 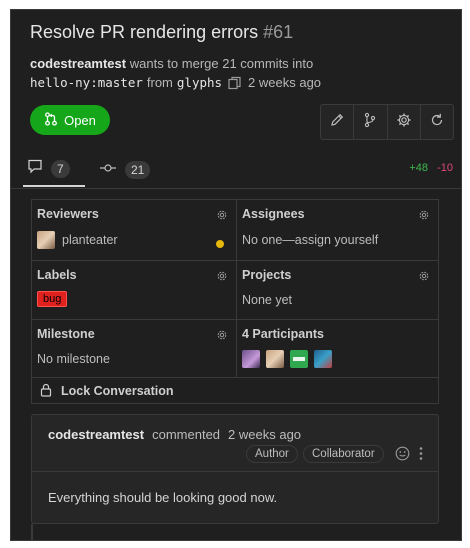 I want to click on projects-gear-icon, so click(x=424, y=275).